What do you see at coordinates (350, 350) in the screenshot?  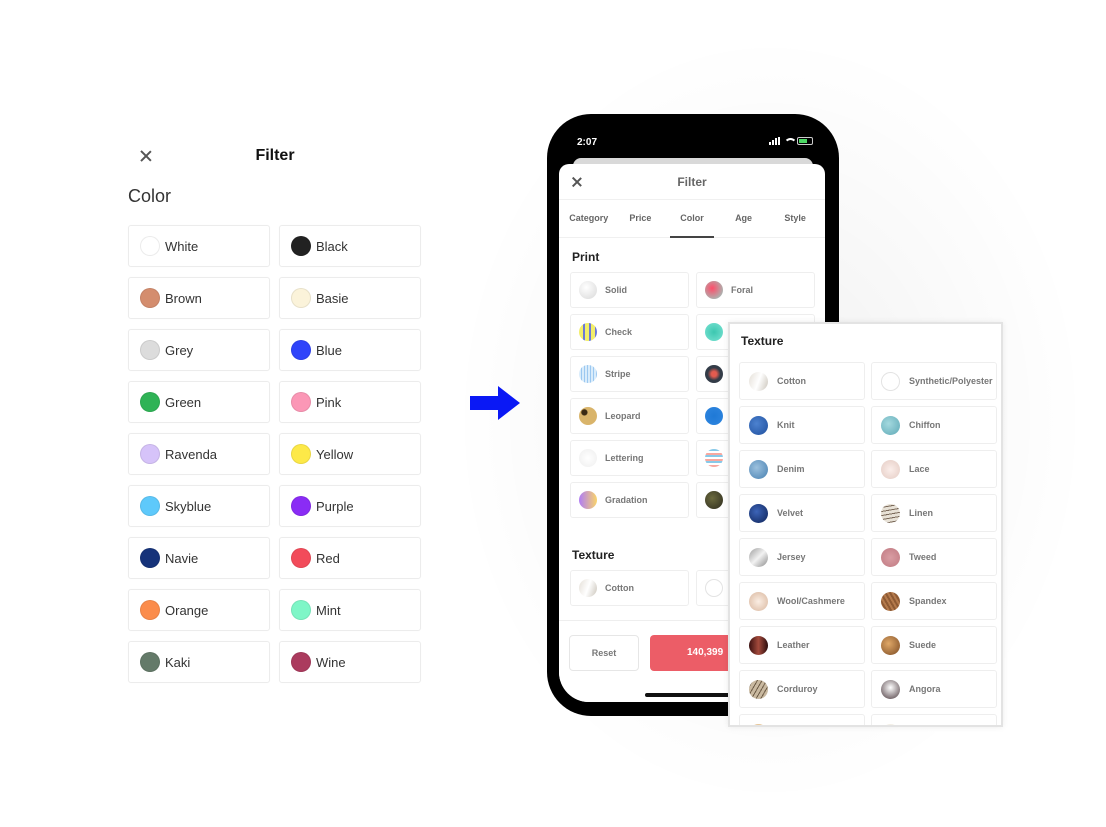 I see `color-option-blue: Blue` at bounding box center [350, 350].